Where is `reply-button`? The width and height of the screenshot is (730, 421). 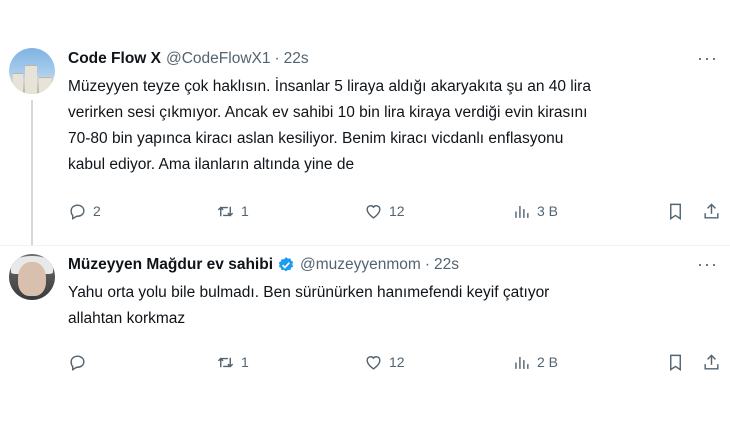 reply-button is located at coordinates (80, 362).